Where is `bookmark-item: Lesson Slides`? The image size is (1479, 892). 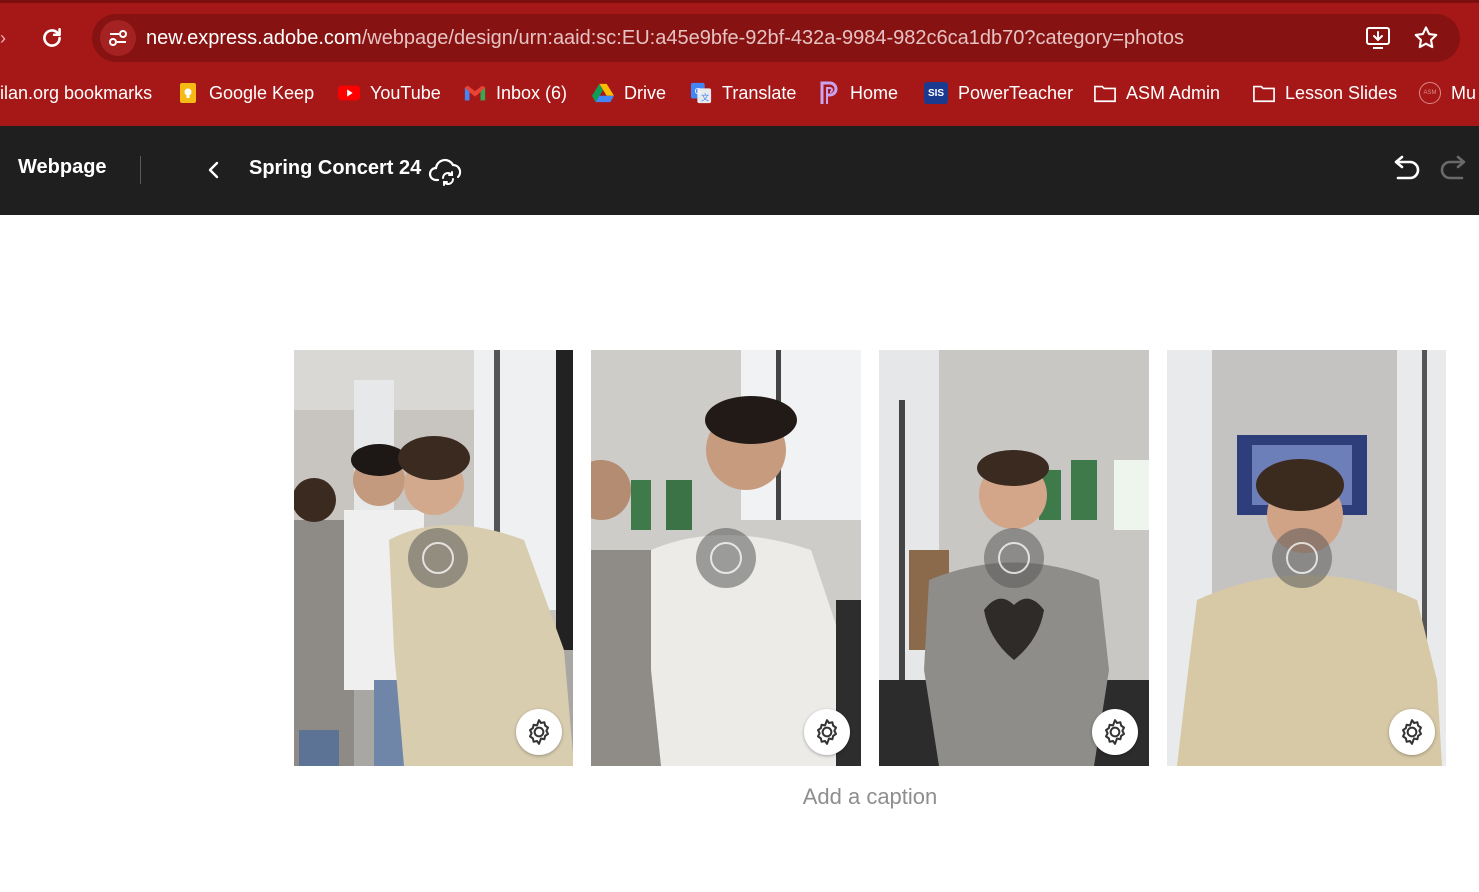
bookmark-item: Lesson Slides is located at coordinates (1325, 93).